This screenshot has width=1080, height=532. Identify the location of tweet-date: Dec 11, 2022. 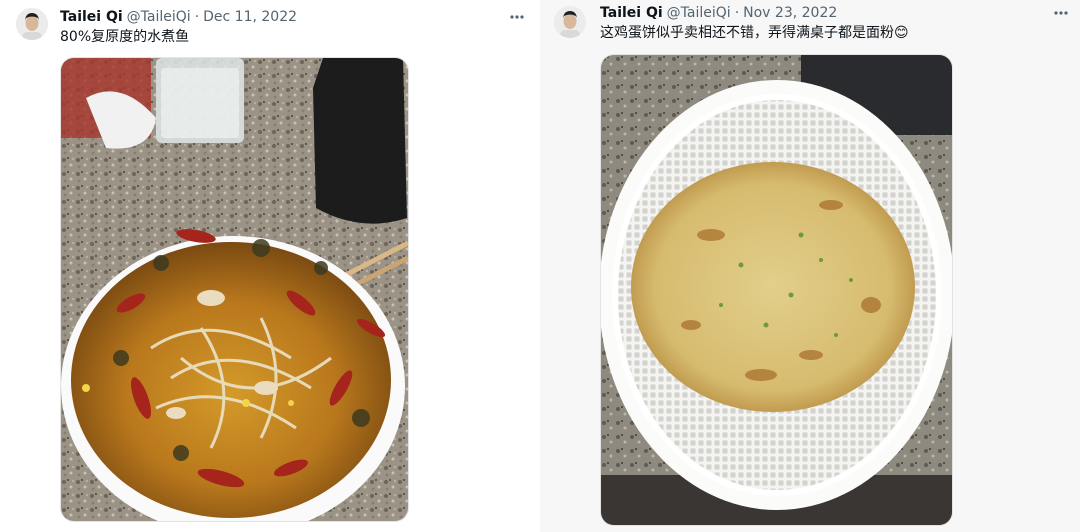
(250, 17).